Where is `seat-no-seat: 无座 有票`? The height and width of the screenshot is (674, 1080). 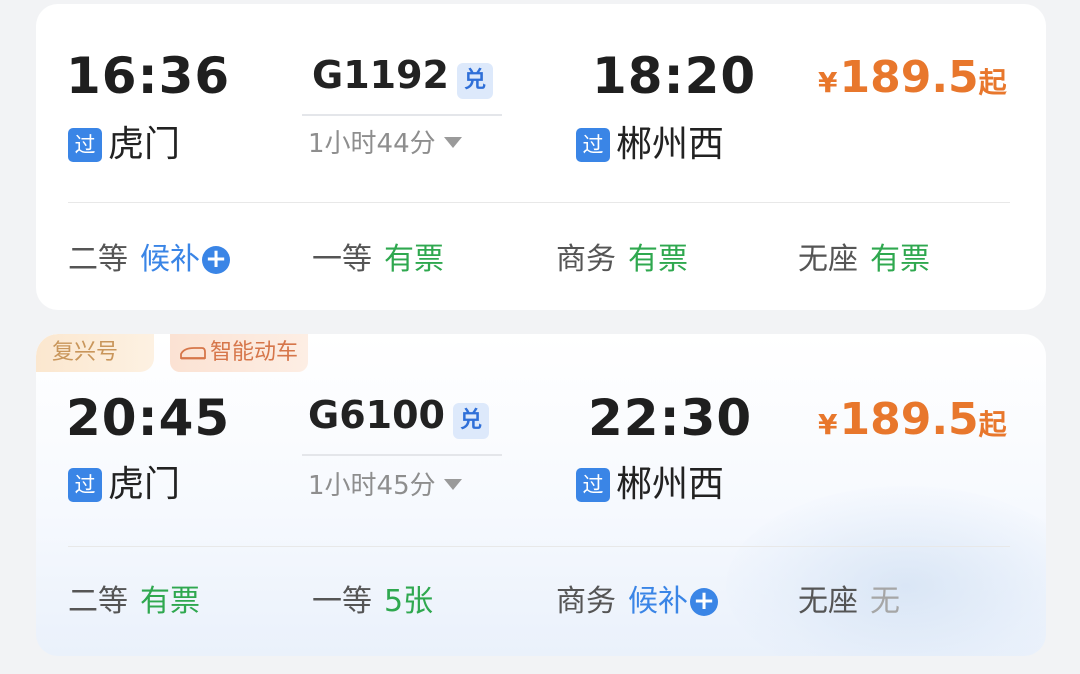
seat-no-seat: 无座 有票 is located at coordinates (864, 260).